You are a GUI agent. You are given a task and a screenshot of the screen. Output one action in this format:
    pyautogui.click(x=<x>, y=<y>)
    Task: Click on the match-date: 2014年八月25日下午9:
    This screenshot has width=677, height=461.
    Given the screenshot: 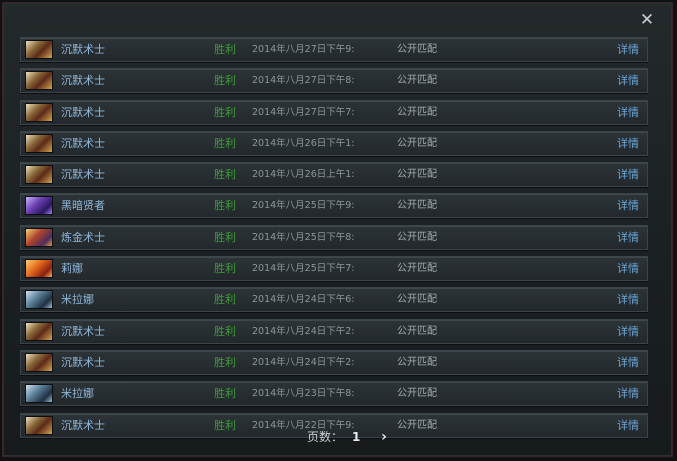 What is the action you would take?
    pyautogui.click(x=303, y=206)
    